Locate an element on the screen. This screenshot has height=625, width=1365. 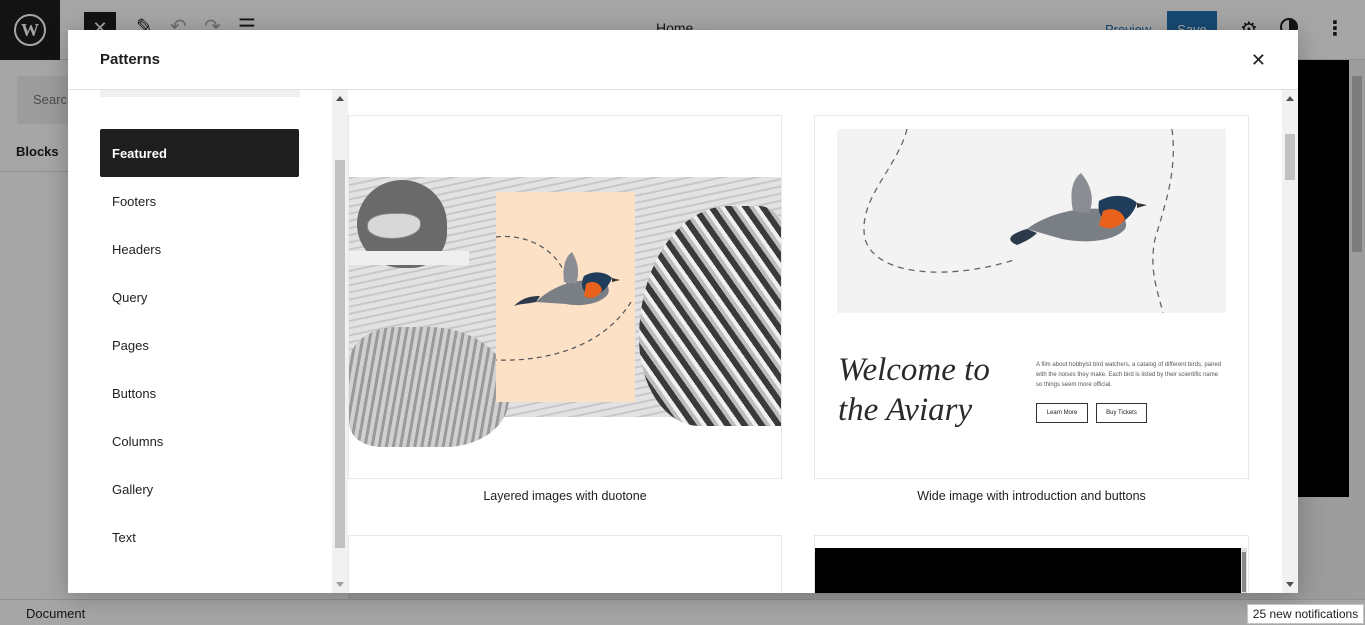
category-columns: Columns is located at coordinates (199, 441).